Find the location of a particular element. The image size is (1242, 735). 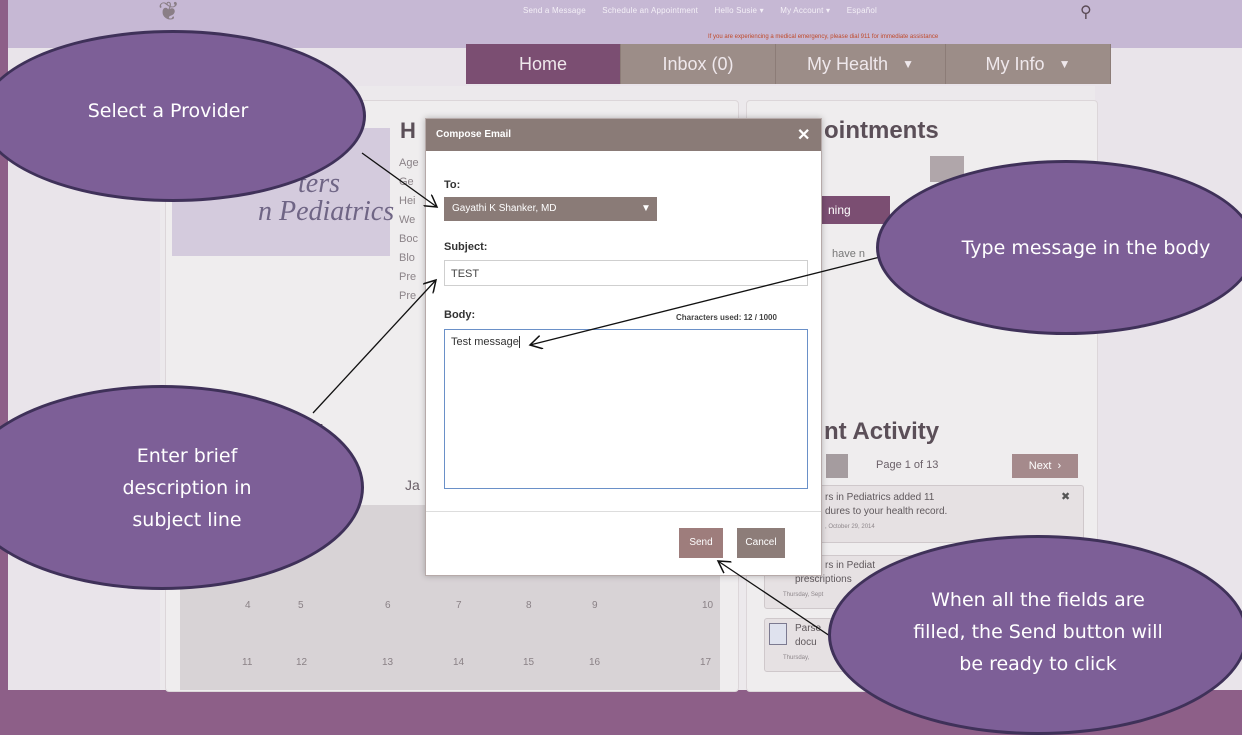

arrow-to-send is located at coordinates (774, 599).